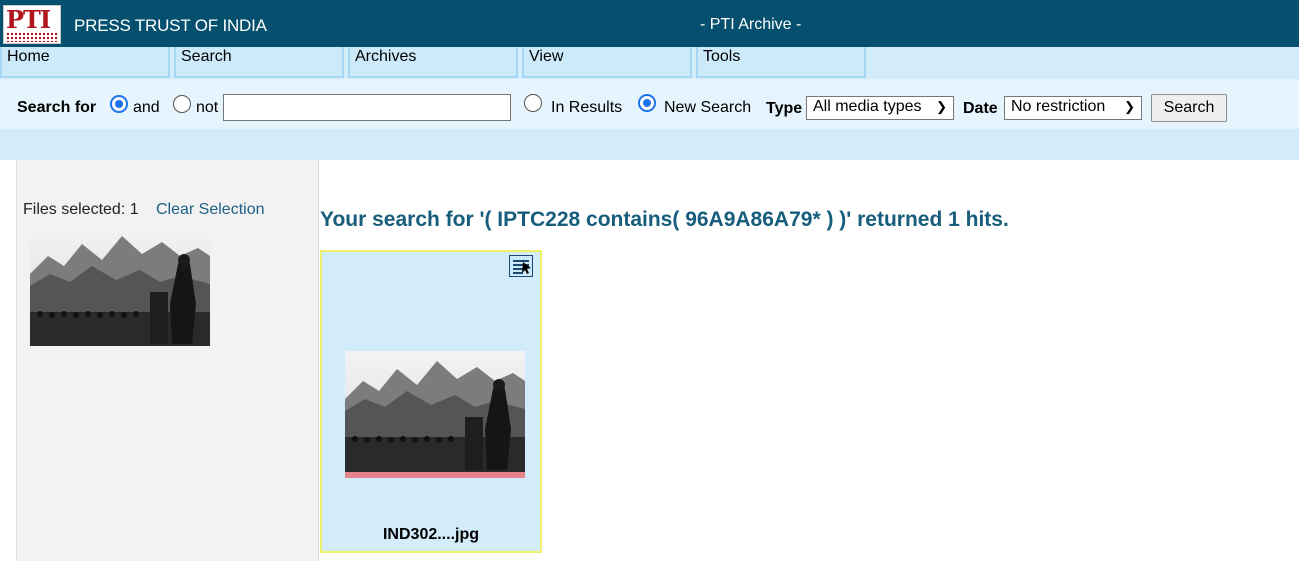  Describe the element at coordinates (28, 19) in the screenshot. I see `logo-text: PTI` at that location.